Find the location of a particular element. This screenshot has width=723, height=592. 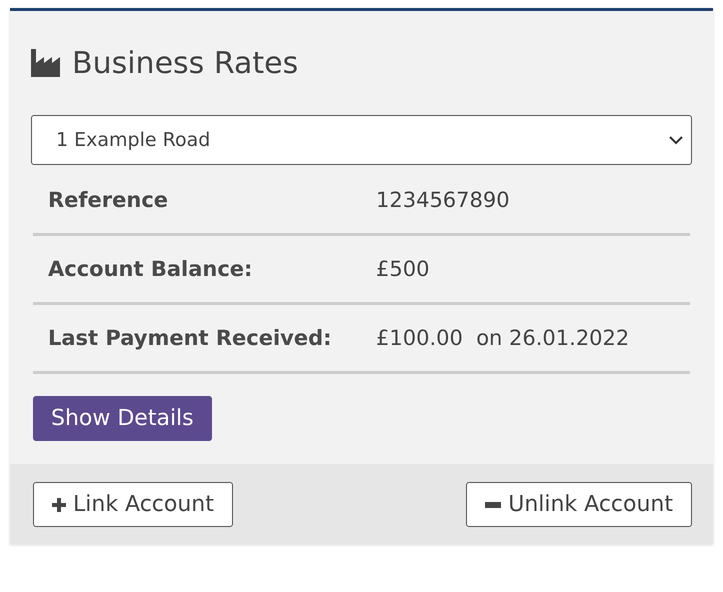

detail-label: Reference is located at coordinates (109, 200).